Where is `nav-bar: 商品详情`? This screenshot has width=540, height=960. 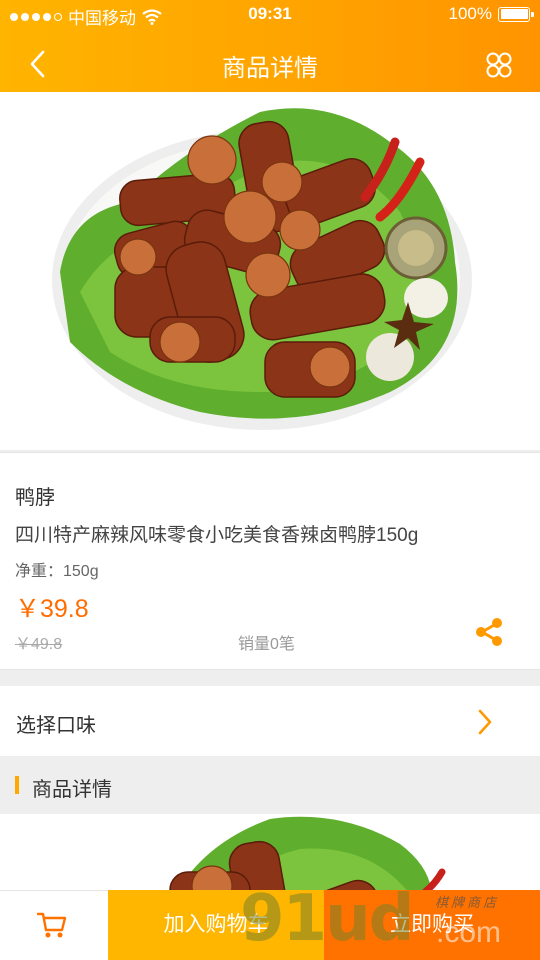
nav-bar: 商品详情 is located at coordinates (270, 64).